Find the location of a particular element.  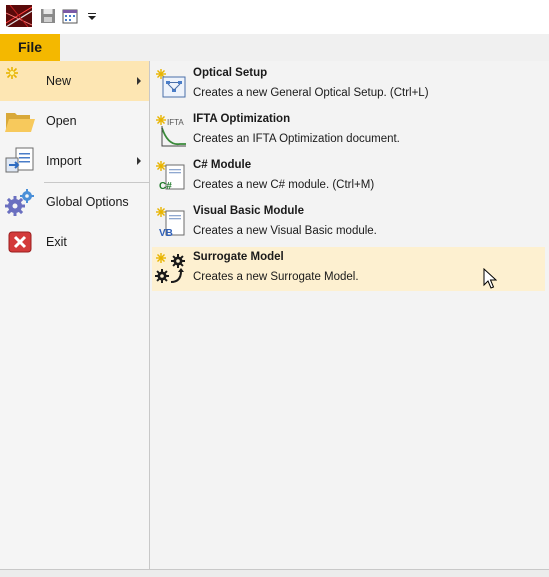

import-icon is located at coordinates (19, 160).